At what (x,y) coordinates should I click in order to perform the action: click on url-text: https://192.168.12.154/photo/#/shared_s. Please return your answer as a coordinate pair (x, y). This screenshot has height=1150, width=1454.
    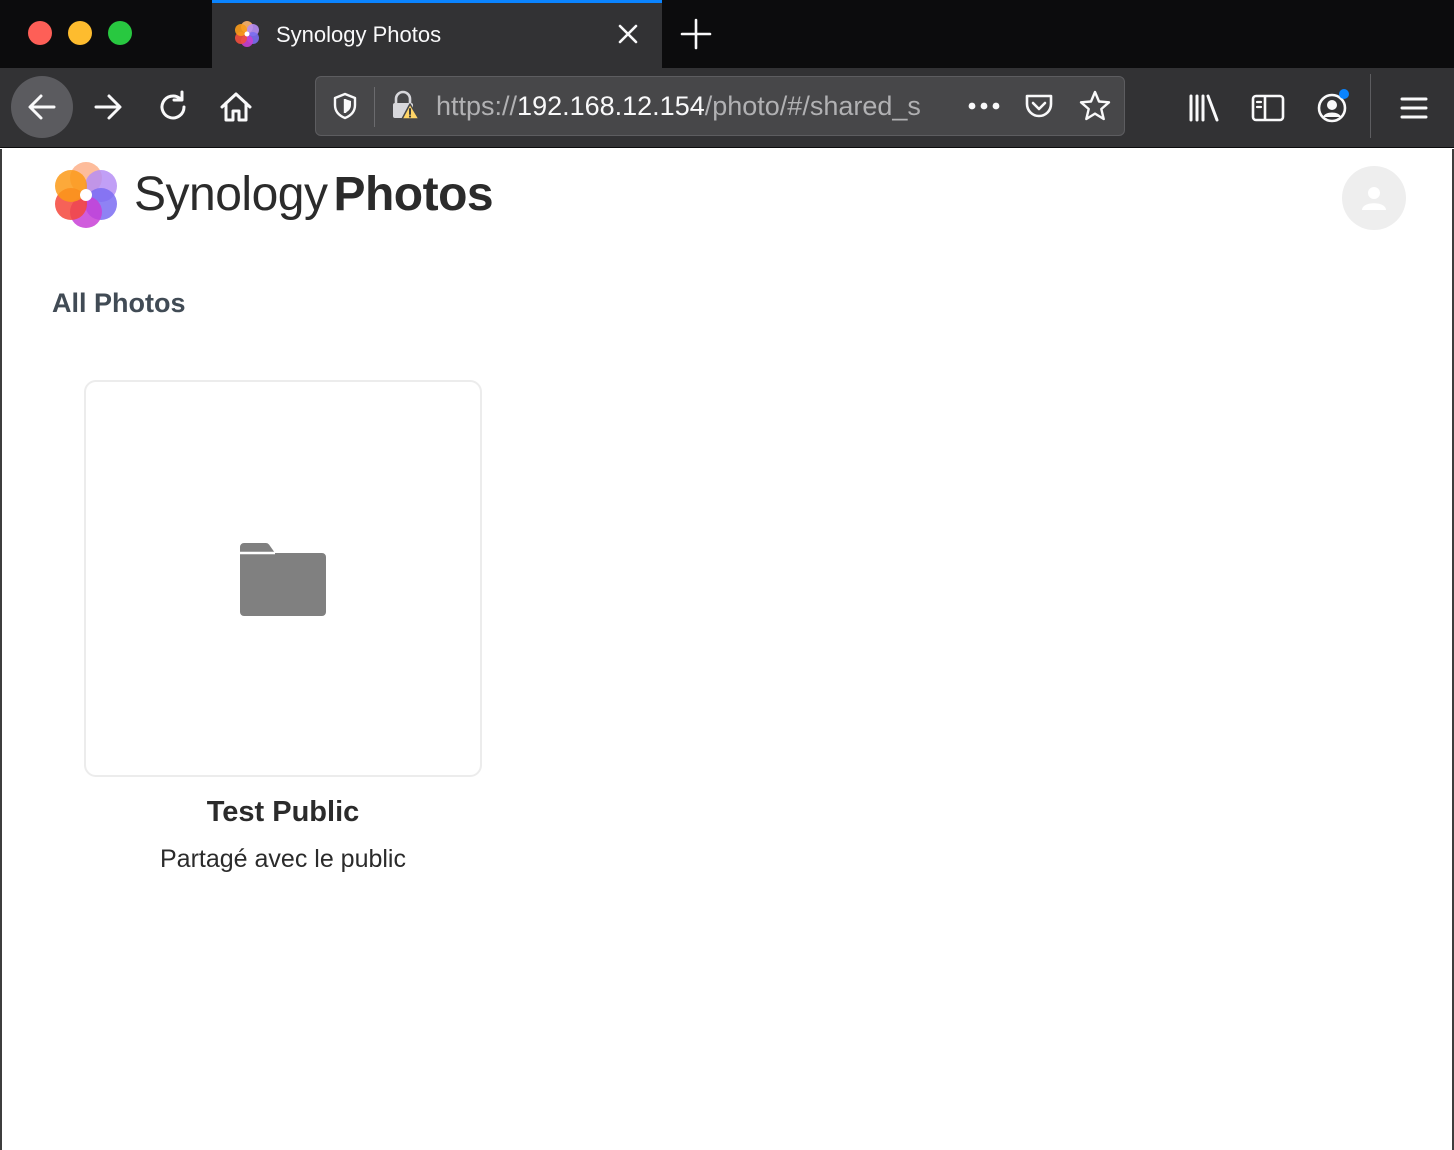
    Looking at the image, I should click on (691, 106).